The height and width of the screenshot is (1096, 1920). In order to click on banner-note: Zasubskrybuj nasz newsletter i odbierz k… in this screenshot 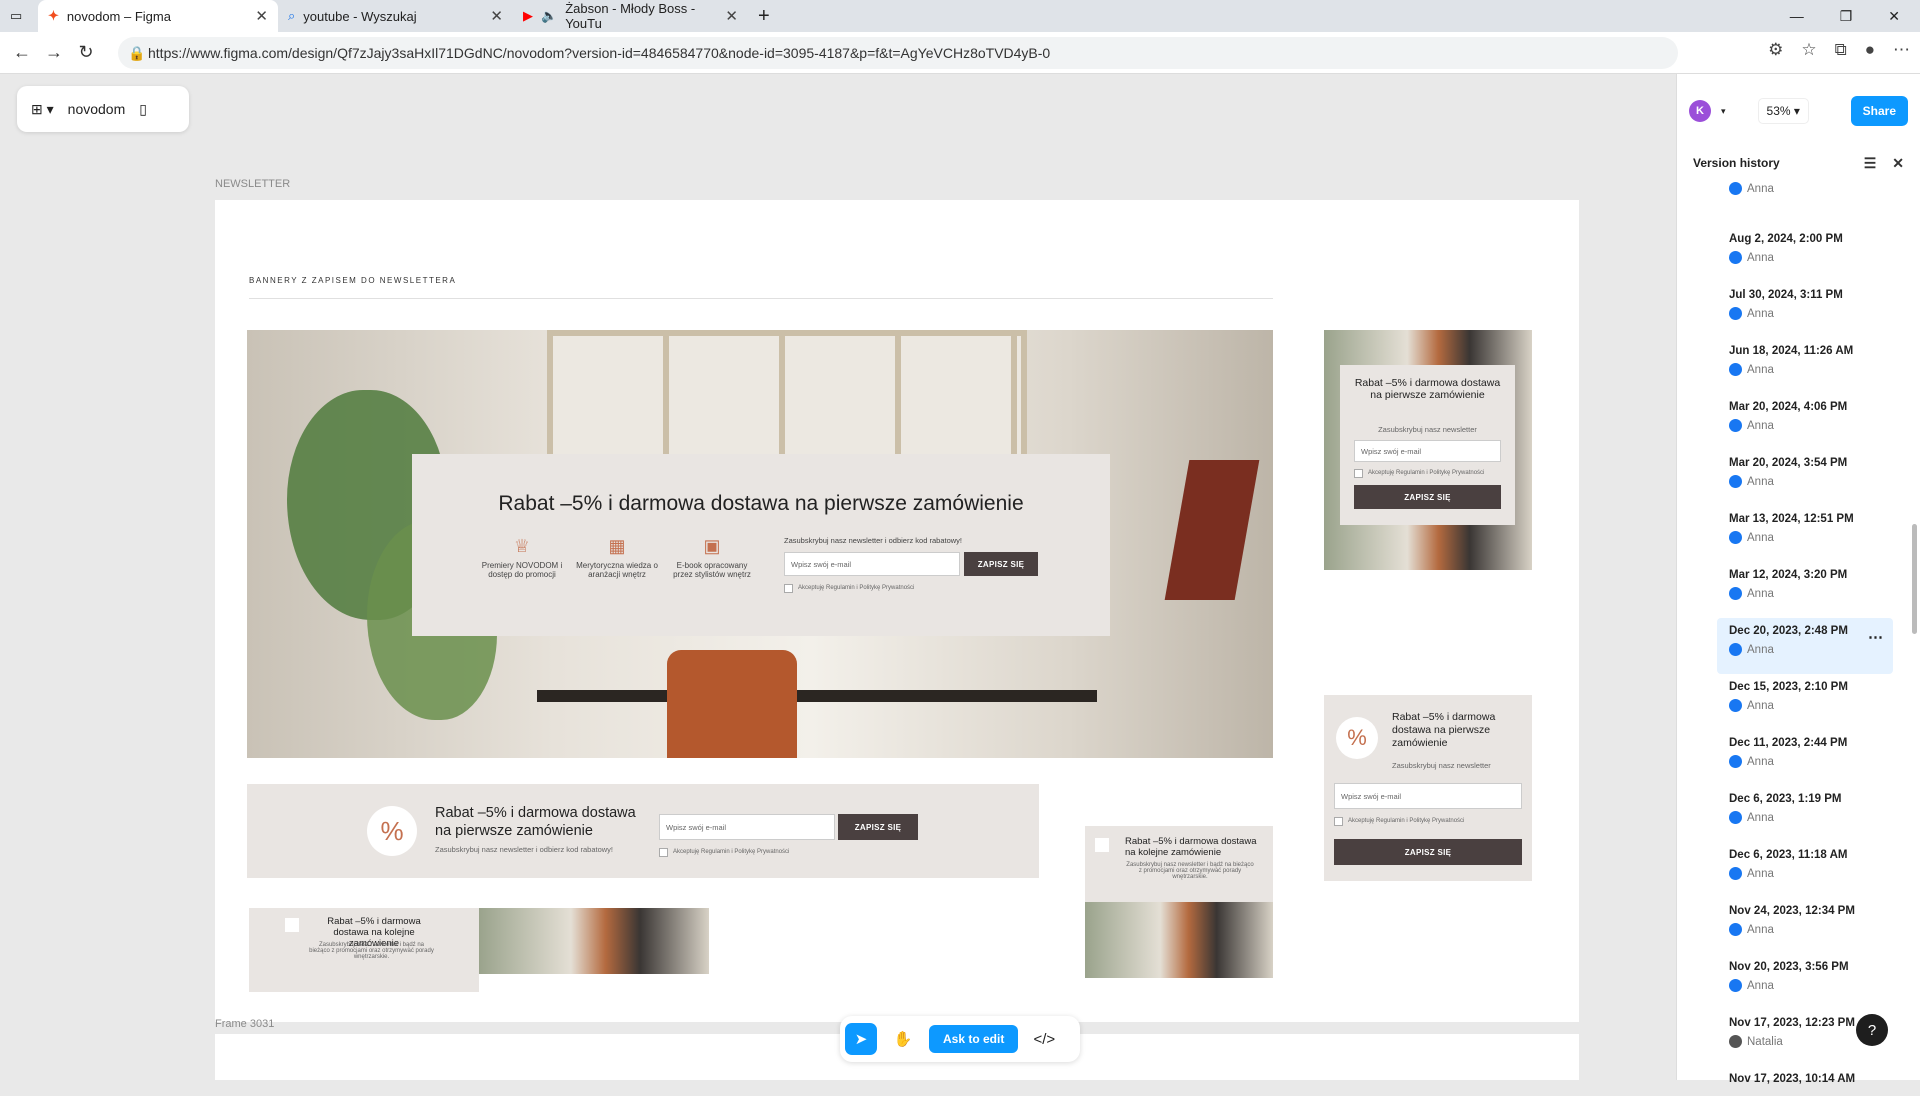, I will do `click(524, 849)`.